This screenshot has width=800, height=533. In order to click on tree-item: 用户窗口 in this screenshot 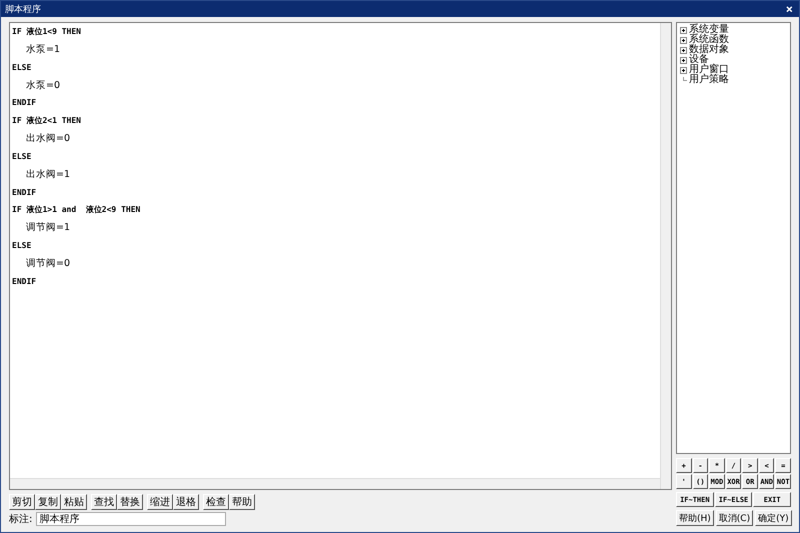, I will do `click(709, 70)`.